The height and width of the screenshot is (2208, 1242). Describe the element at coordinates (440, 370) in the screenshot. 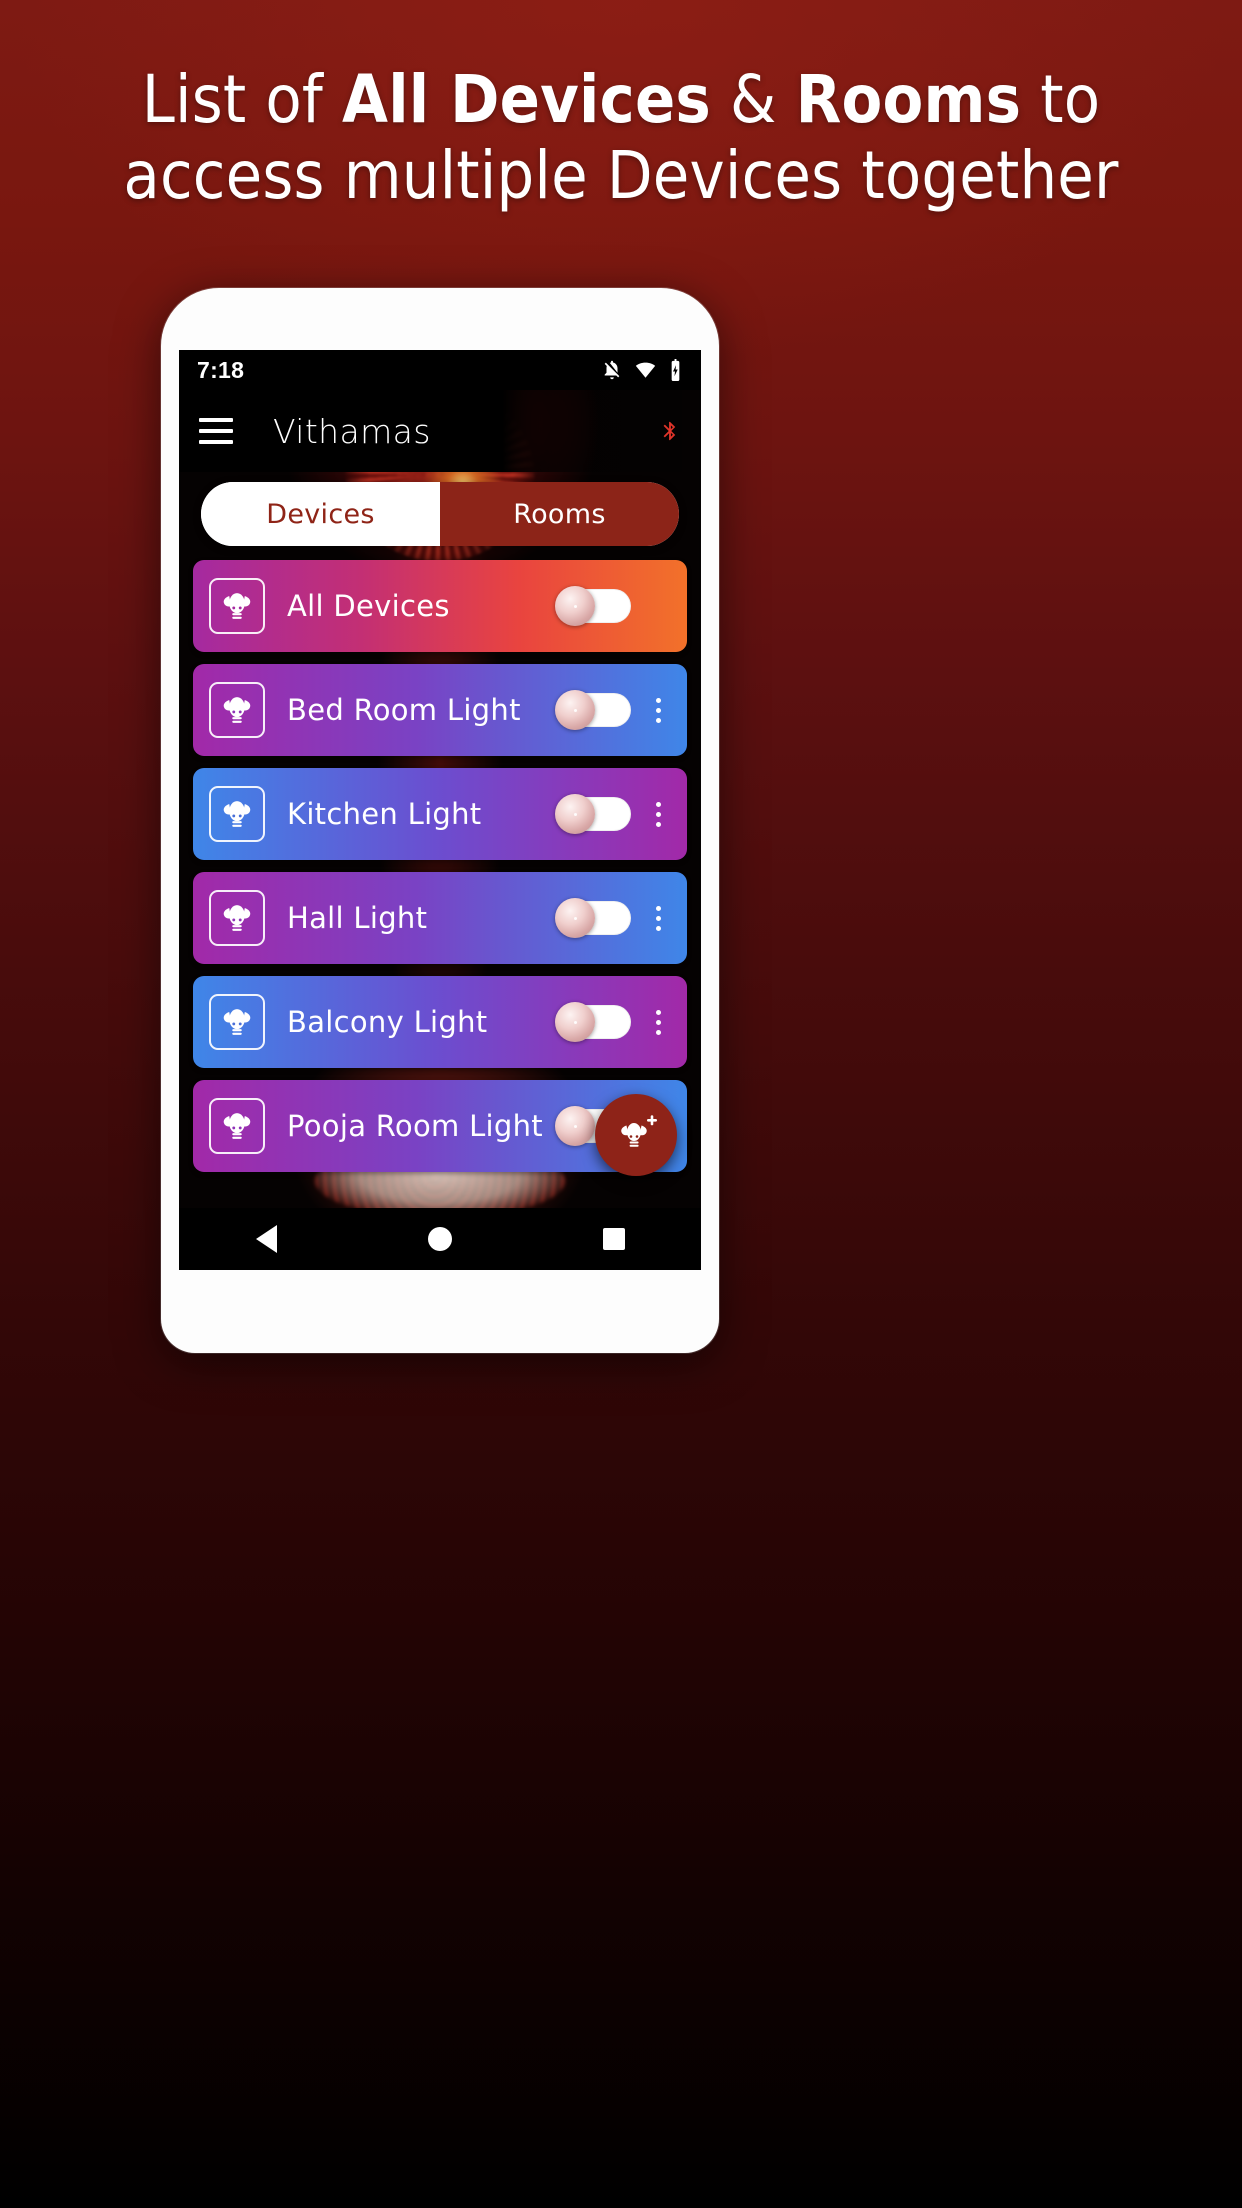

I see `status-bar: 7:18` at that location.